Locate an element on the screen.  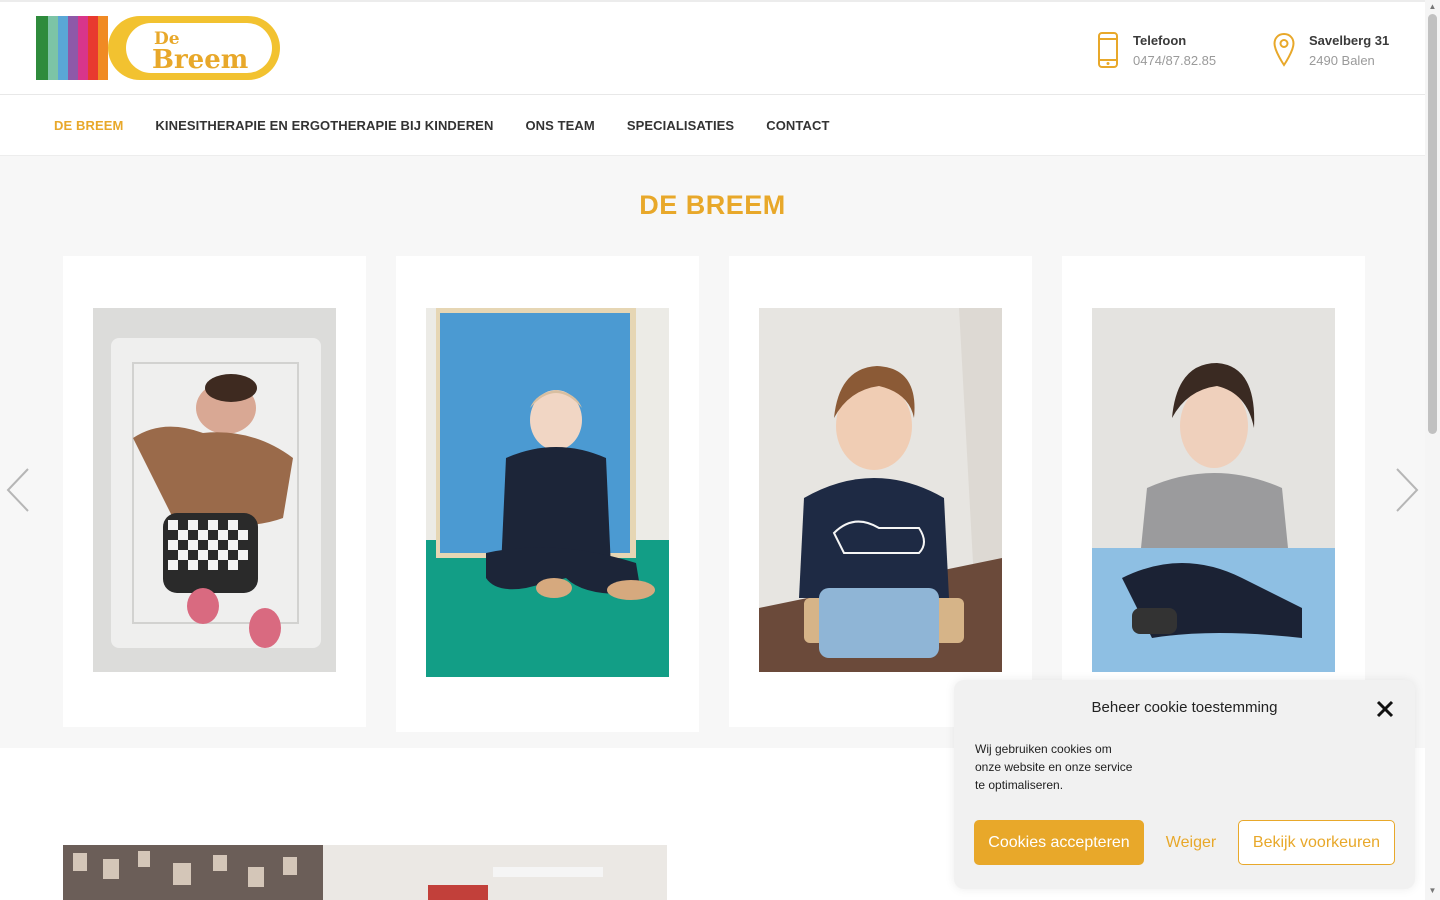
slide-image-toddler is located at coordinates (547, 492).